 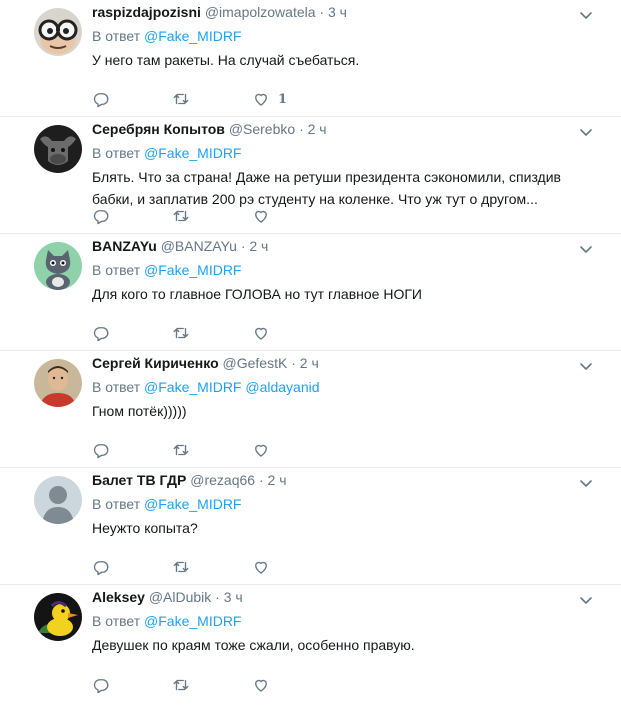 I want to click on user-handle: @AlDubik, so click(x=180, y=597).